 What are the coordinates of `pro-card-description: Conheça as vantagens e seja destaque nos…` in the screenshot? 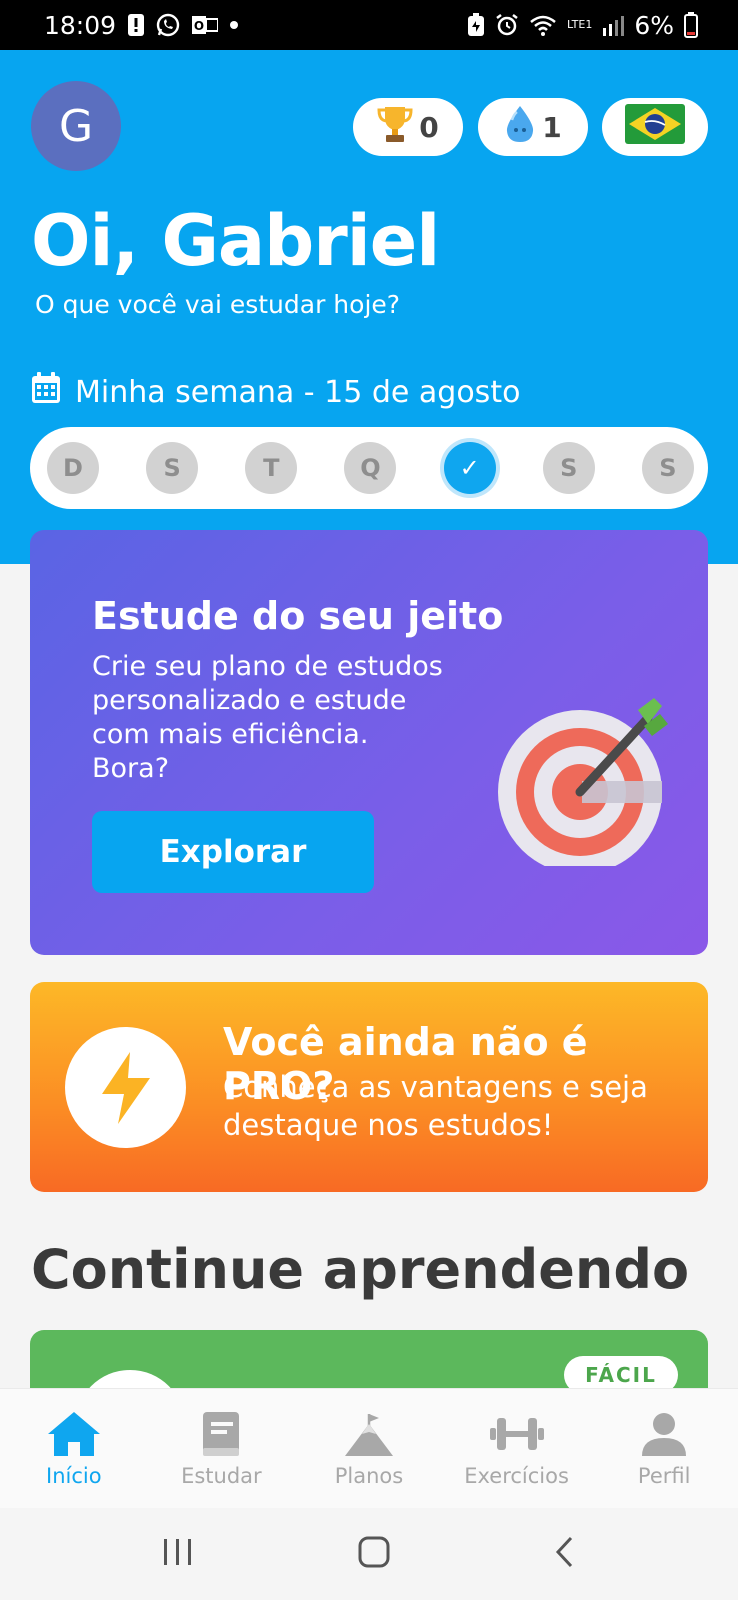 It's located at (435, 1106).